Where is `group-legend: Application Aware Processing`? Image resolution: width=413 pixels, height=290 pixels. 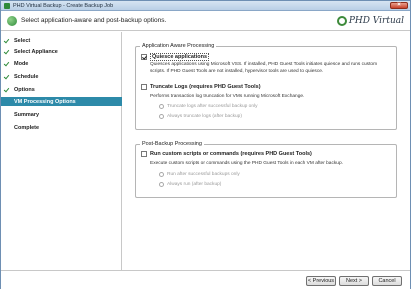
group-legend: Application Aware Processing is located at coordinates (178, 46).